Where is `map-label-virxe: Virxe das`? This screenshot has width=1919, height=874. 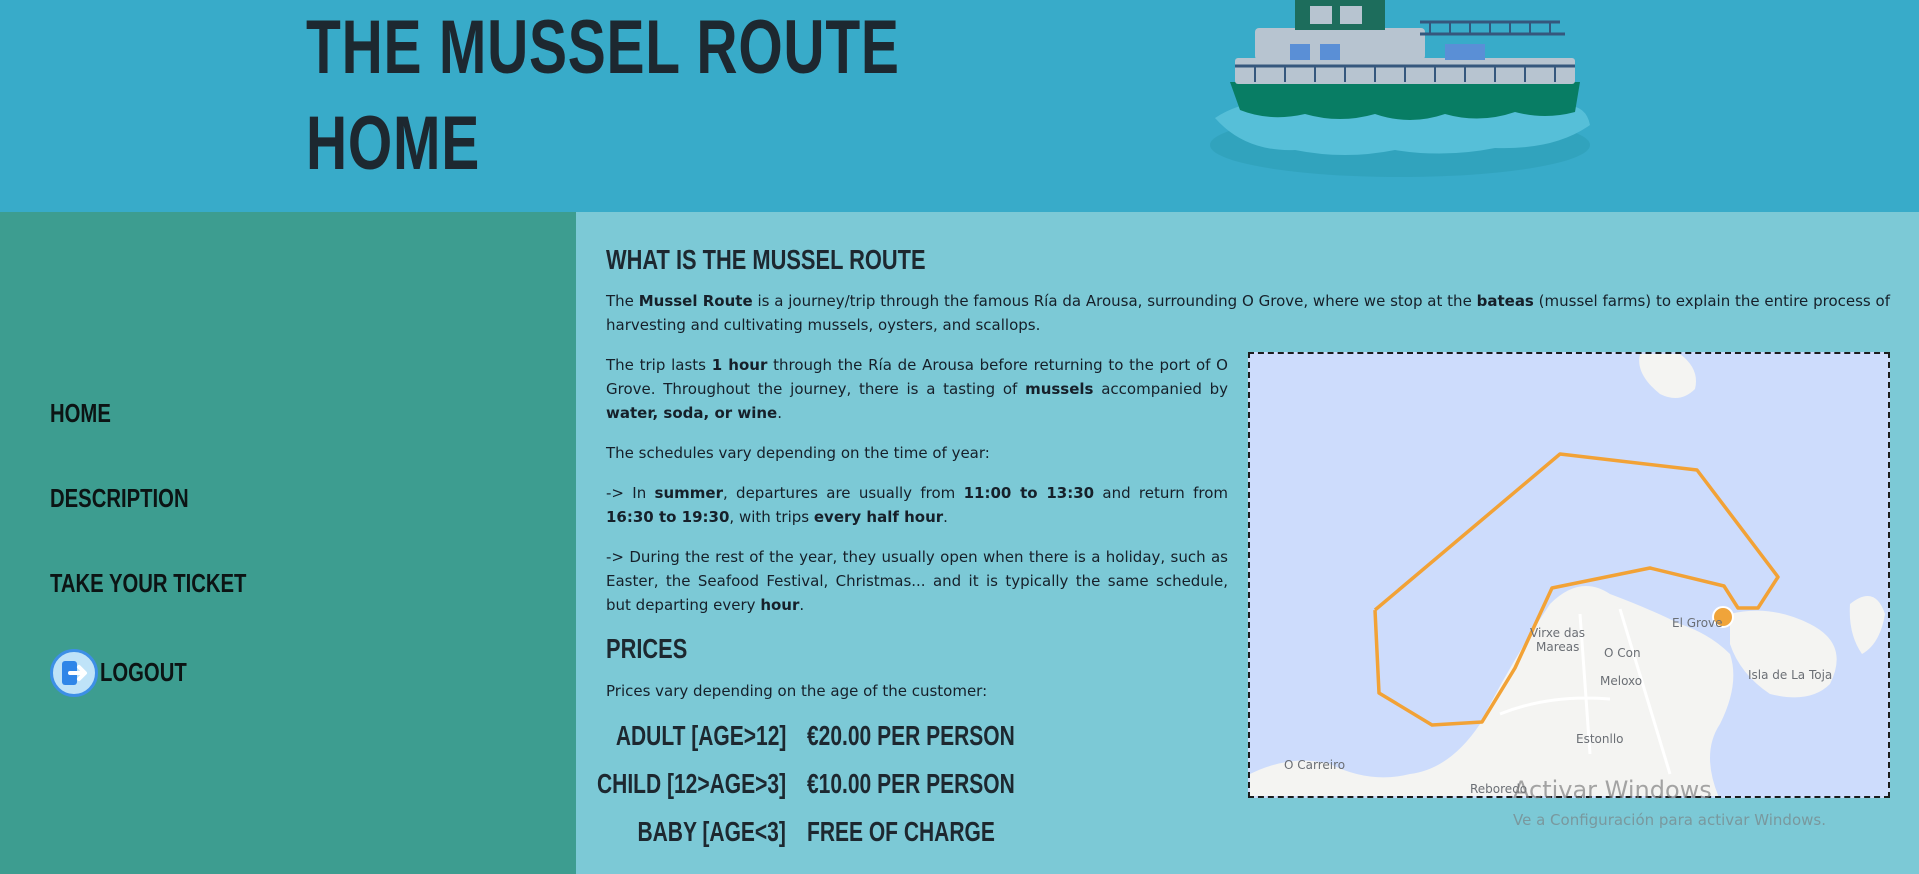
map-label-virxe: Virxe das is located at coordinates (1558, 633).